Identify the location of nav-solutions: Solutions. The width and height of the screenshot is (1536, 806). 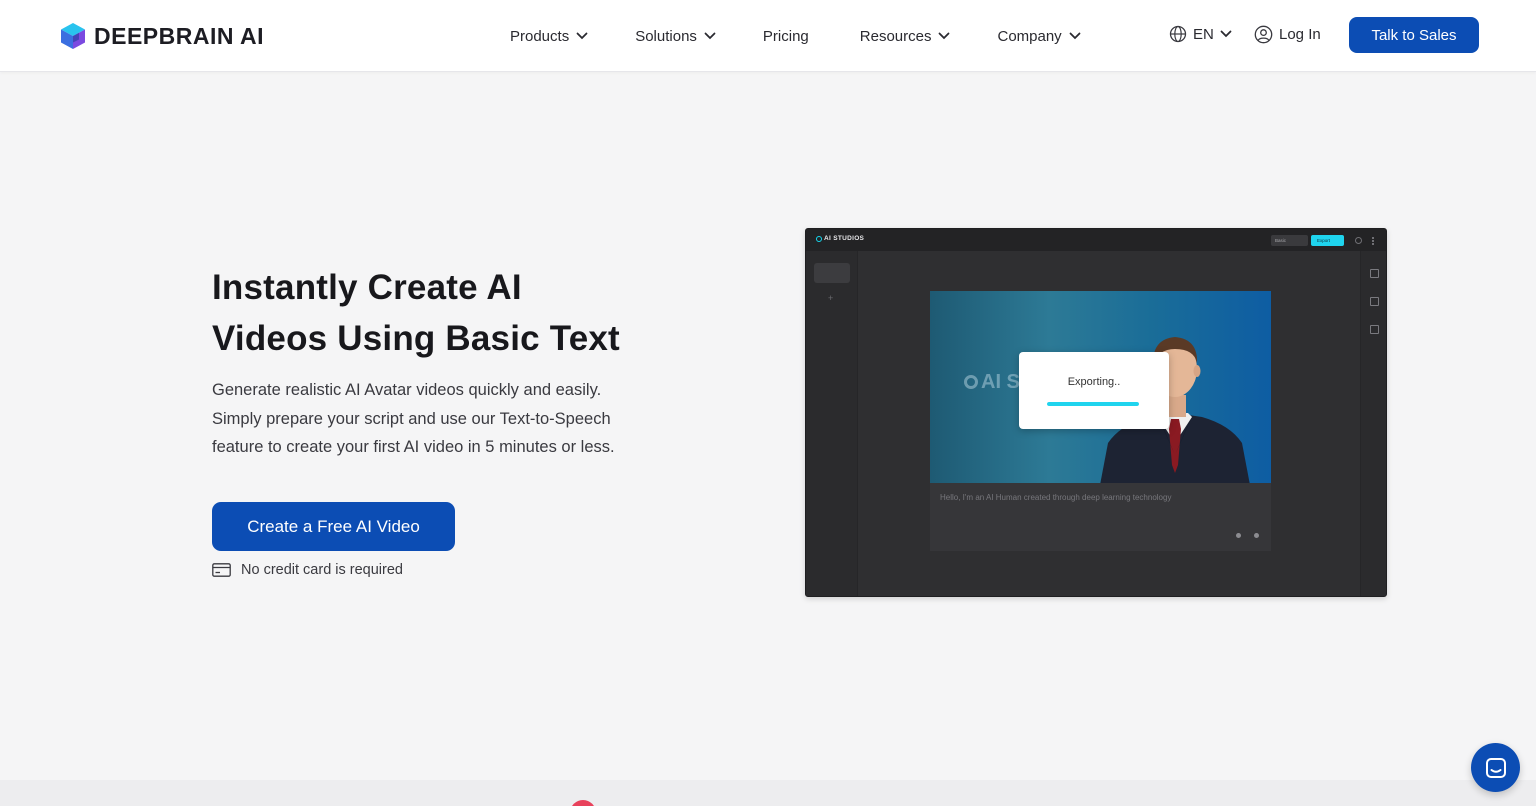
(675, 36).